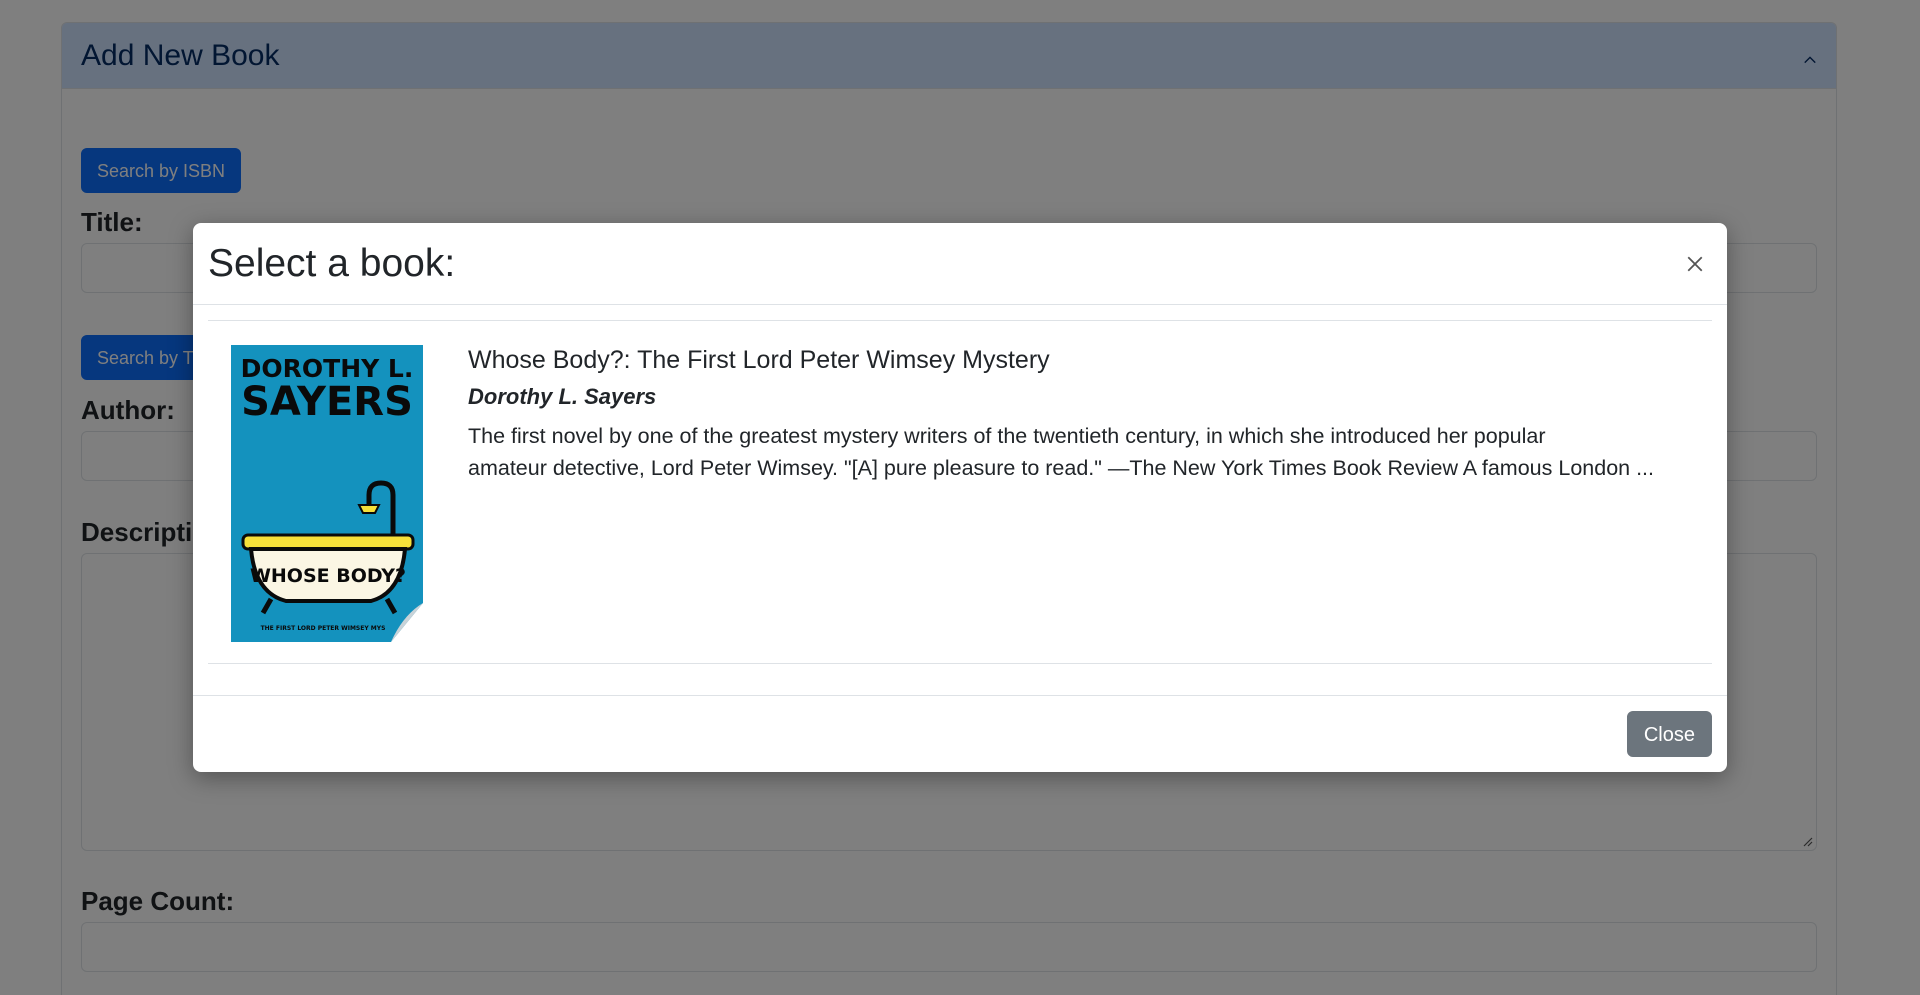 This screenshot has width=1920, height=995. What do you see at coordinates (328, 542) in the screenshot?
I see `tub-rim` at bounding box center [328, 542].